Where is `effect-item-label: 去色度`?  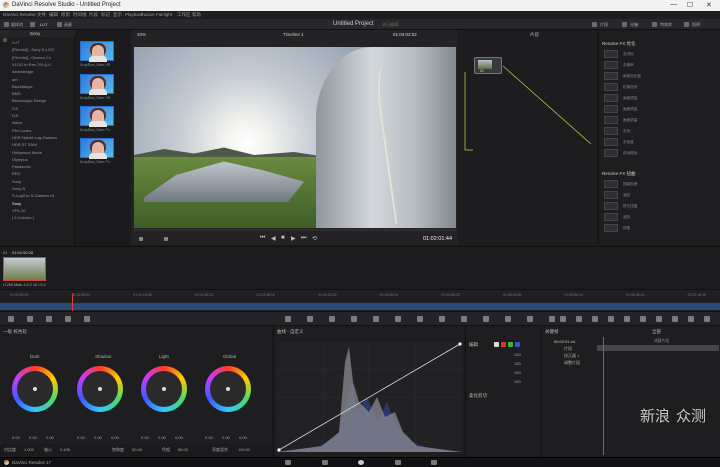 effect-item-label: 去色度 is located at coordinates (628, 142).